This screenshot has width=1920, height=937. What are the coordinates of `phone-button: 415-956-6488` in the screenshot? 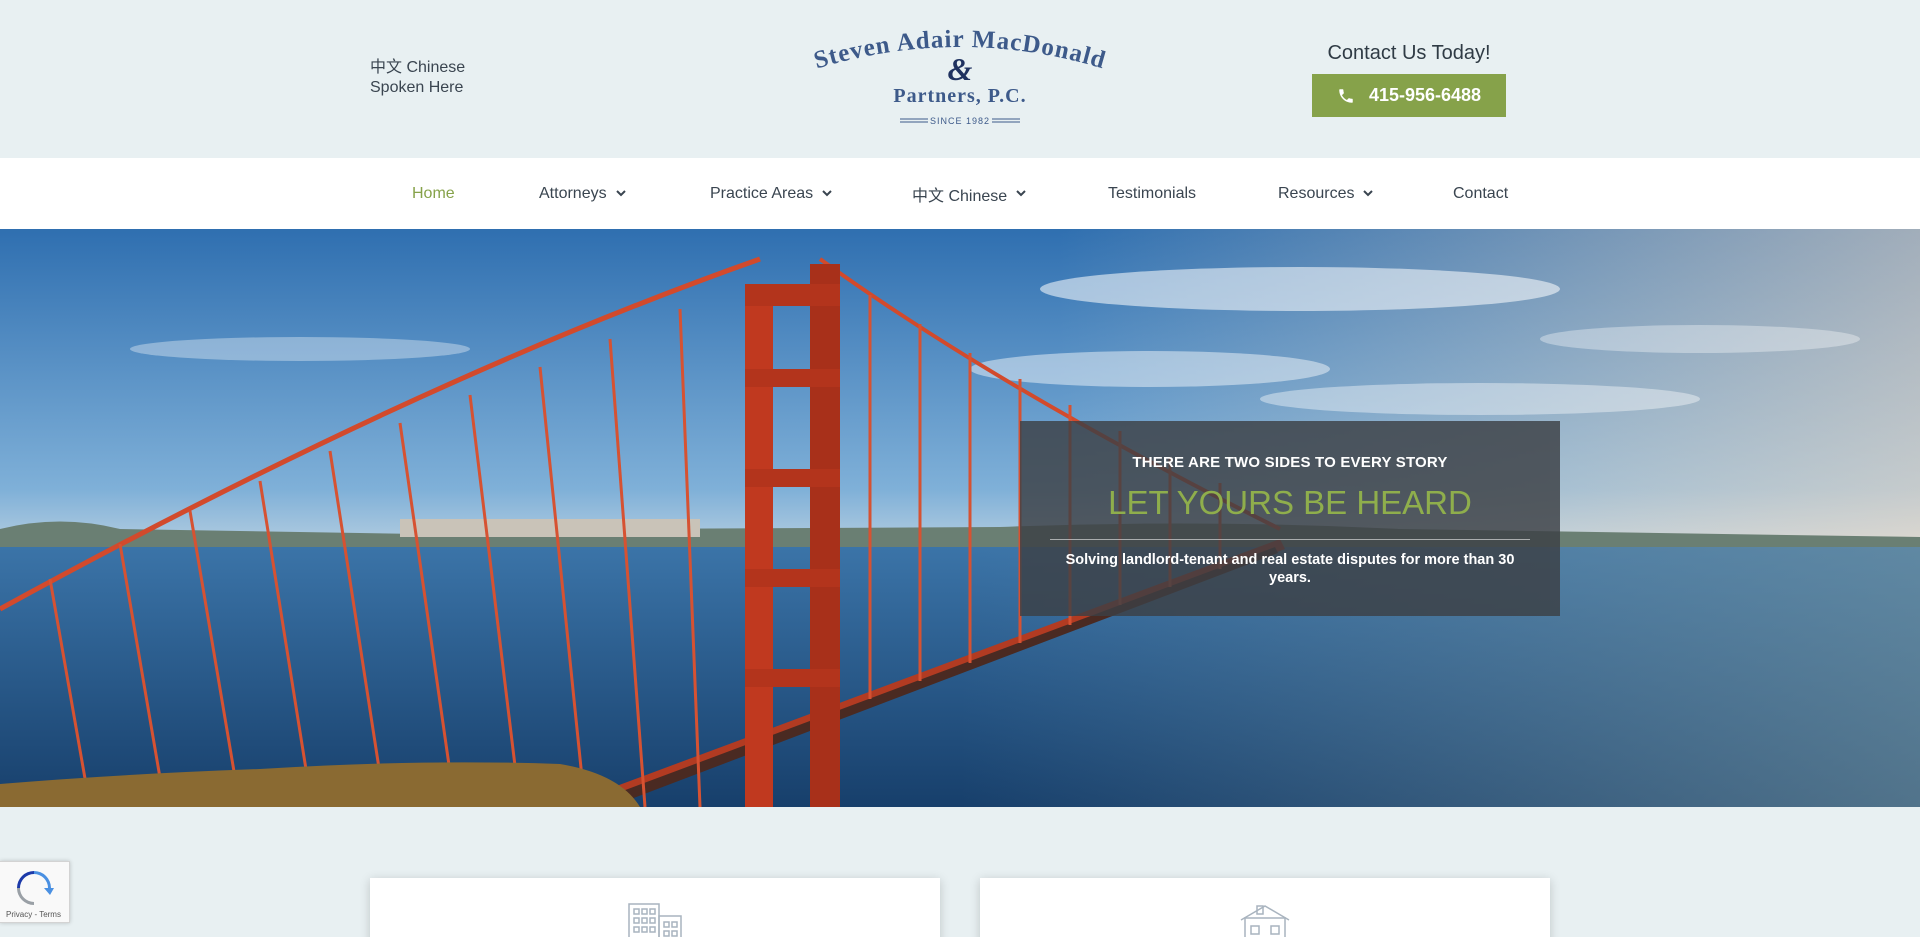 It's located at (1409, 95).